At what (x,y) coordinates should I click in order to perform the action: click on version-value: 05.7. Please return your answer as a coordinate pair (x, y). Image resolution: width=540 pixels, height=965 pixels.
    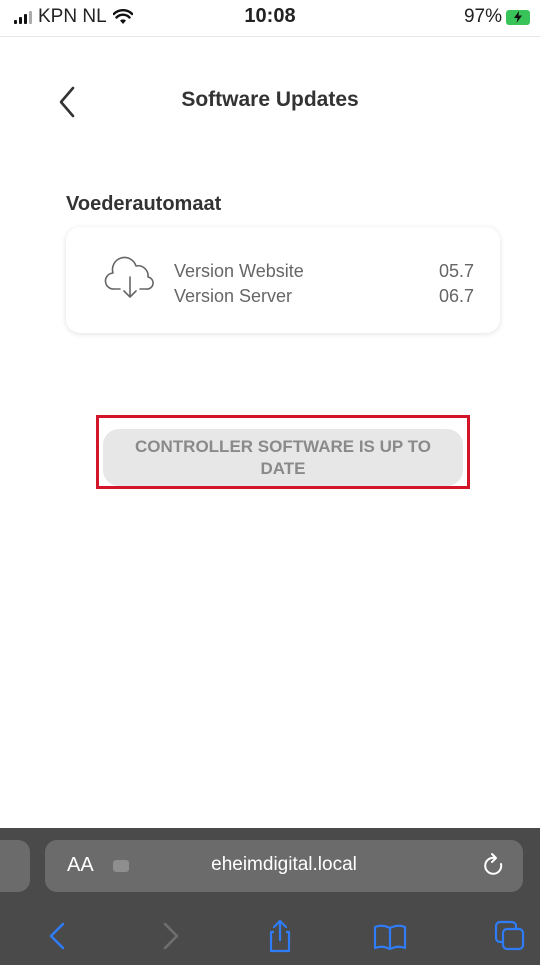
    Looking at the image, I should click on (456, 271).